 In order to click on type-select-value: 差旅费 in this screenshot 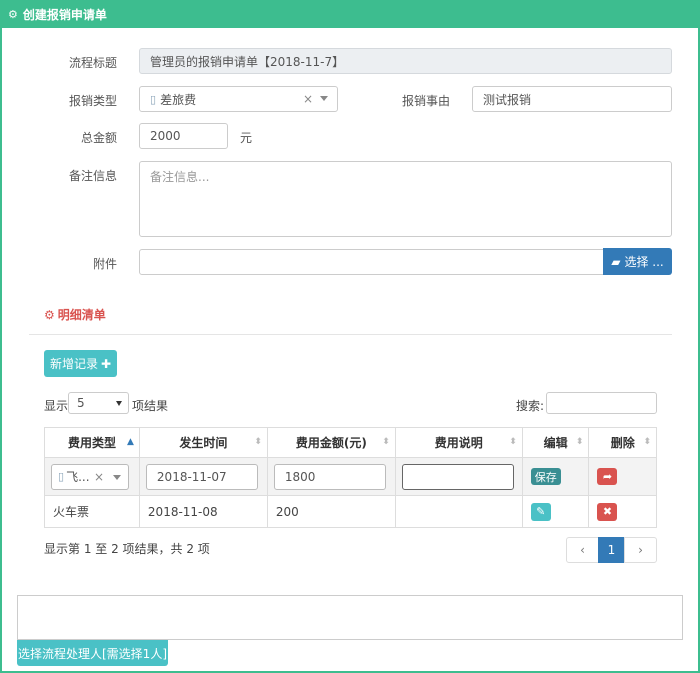, I will do `click(178, 99)`.